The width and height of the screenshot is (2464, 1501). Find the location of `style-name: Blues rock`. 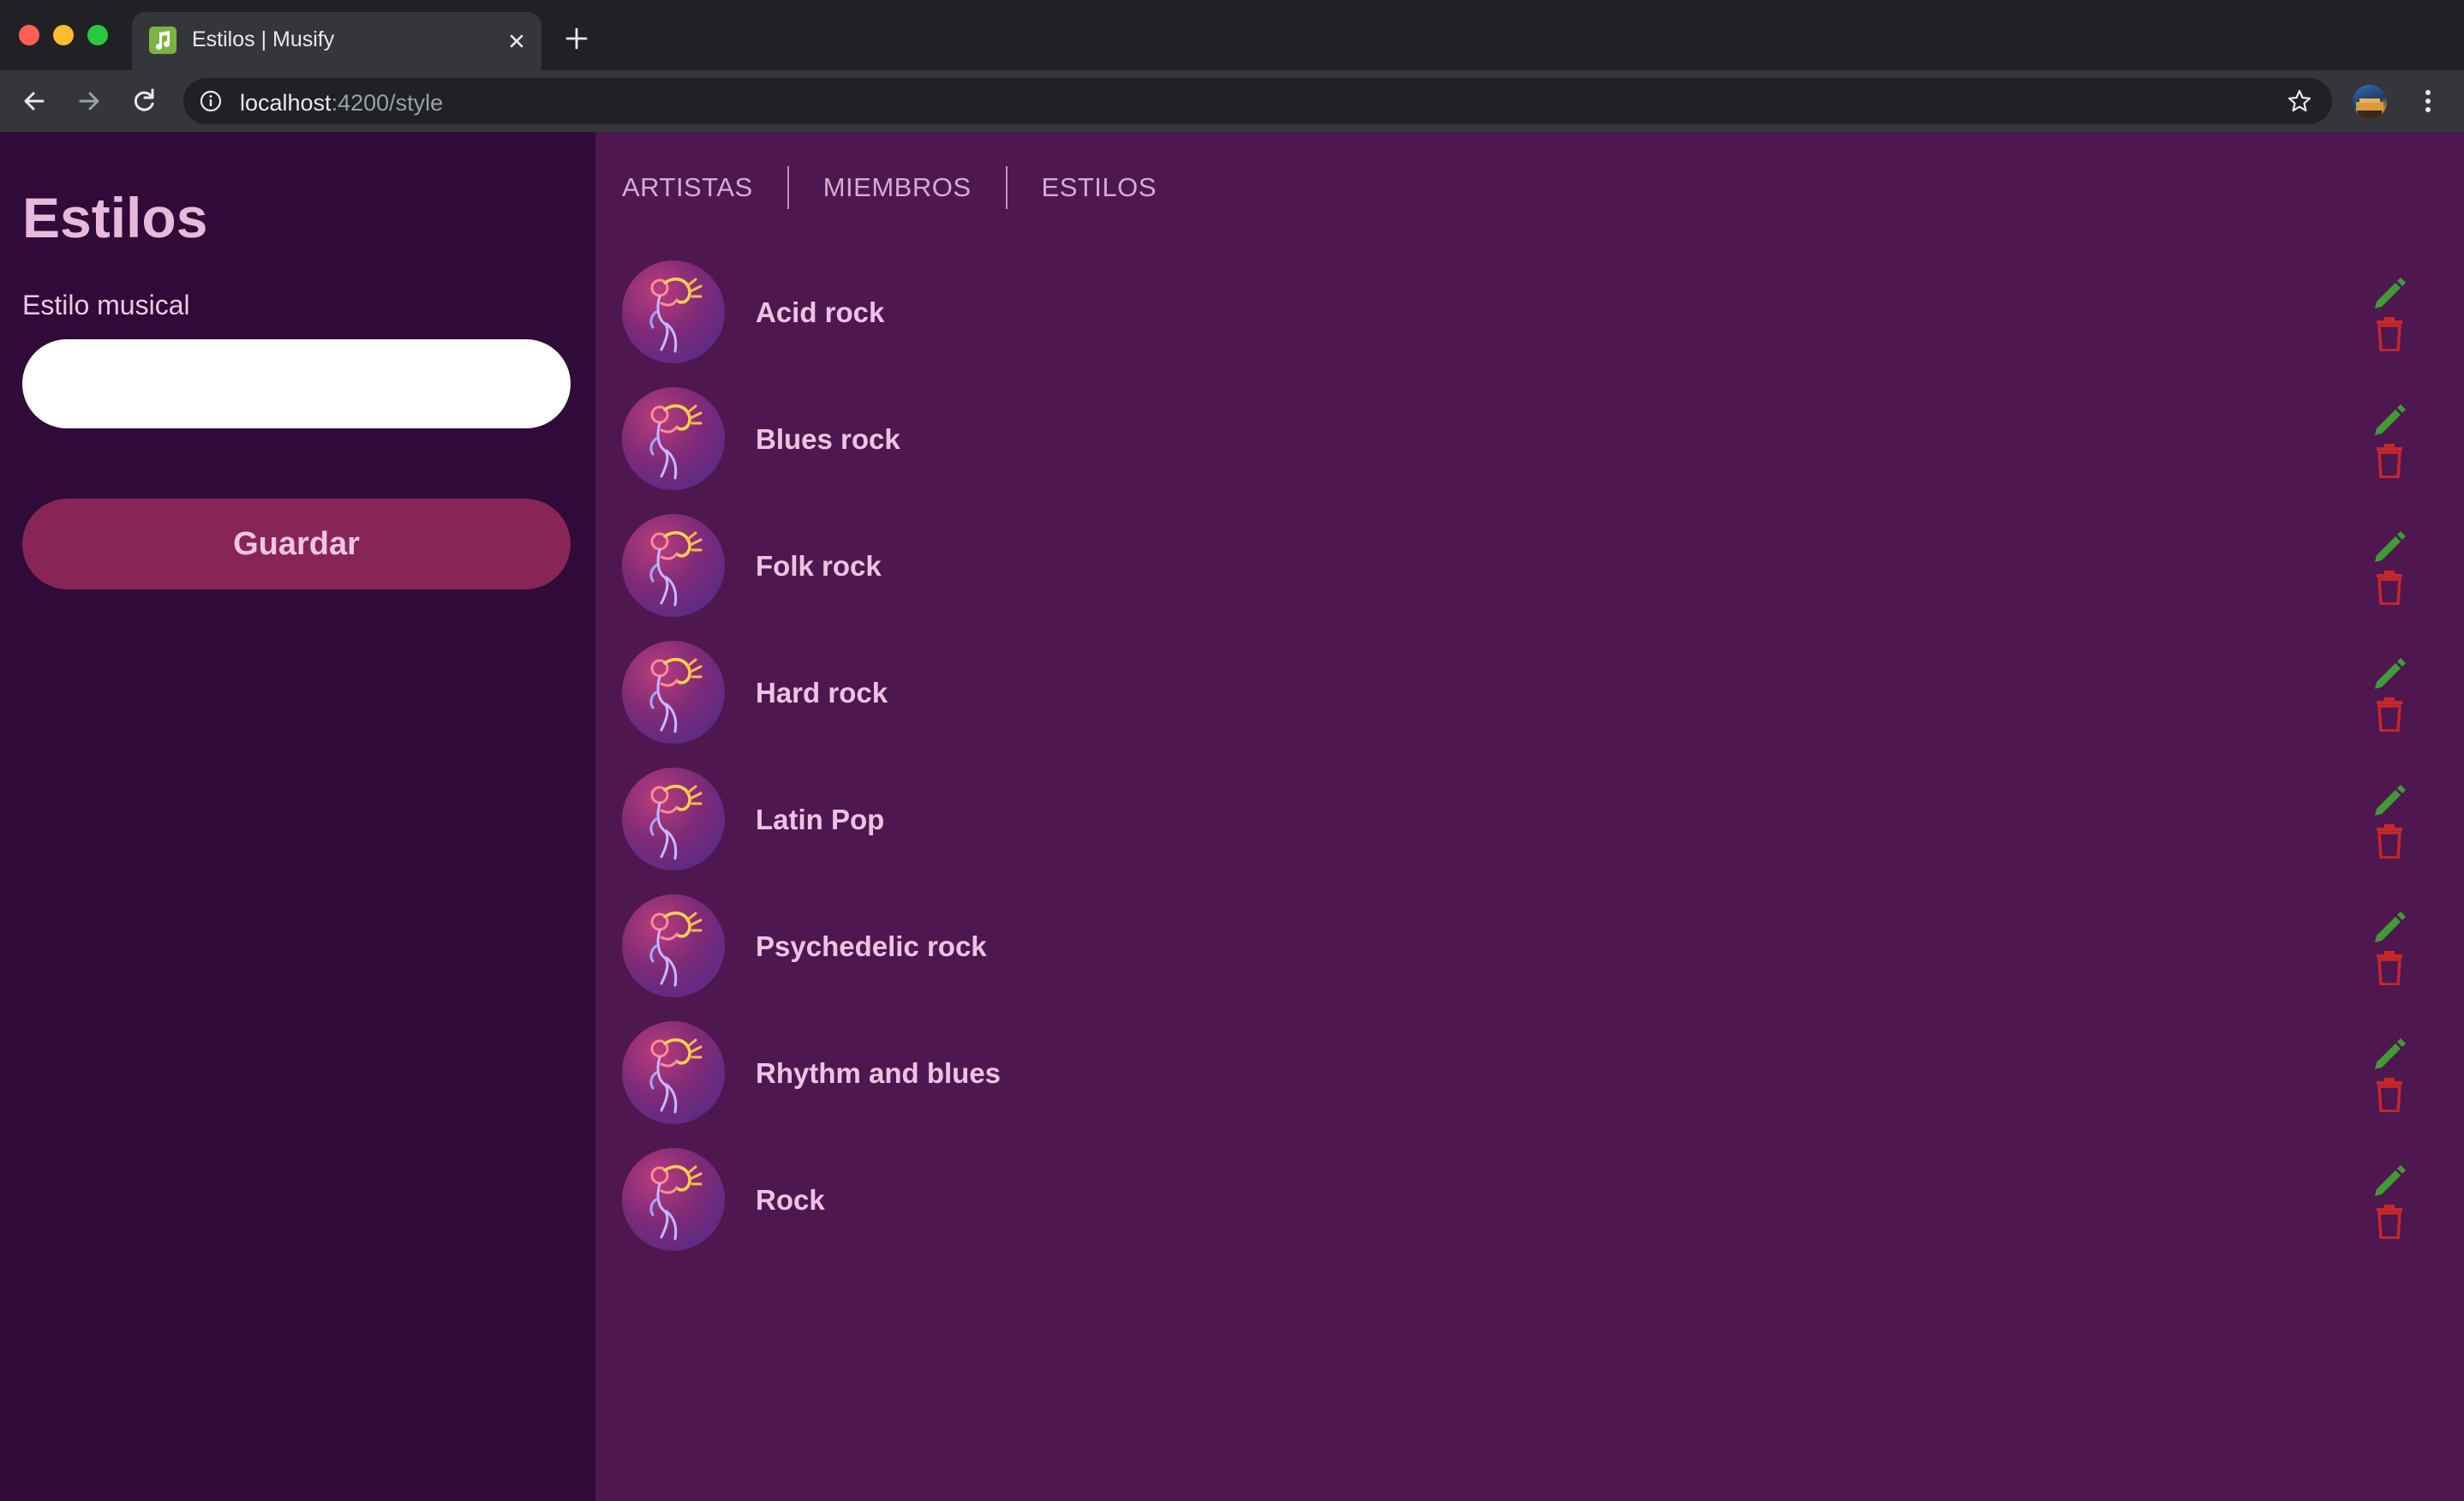

style-name: Blues rock is located at coordinates (828, 439).